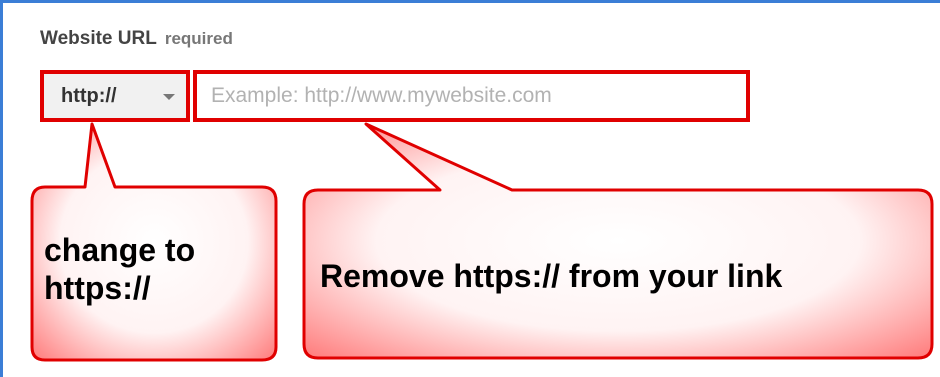 The height and width of the screenshot is (377, 940). What do you see at coordinates (154, 269) in the screenshot?
I see `callout-left-text: change to https://` at bounding box center [154, 269].